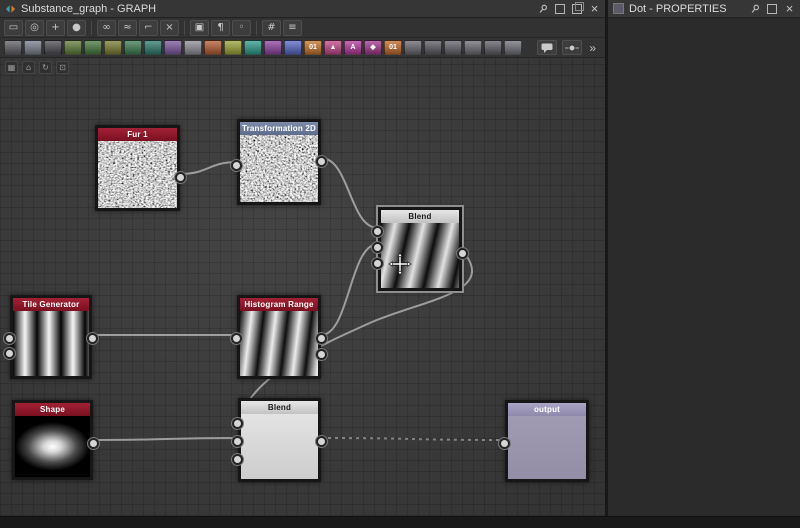 The height and width of the screenshot is (528, 800). I want to click on directional-warp-node-button, so click(93, 47).